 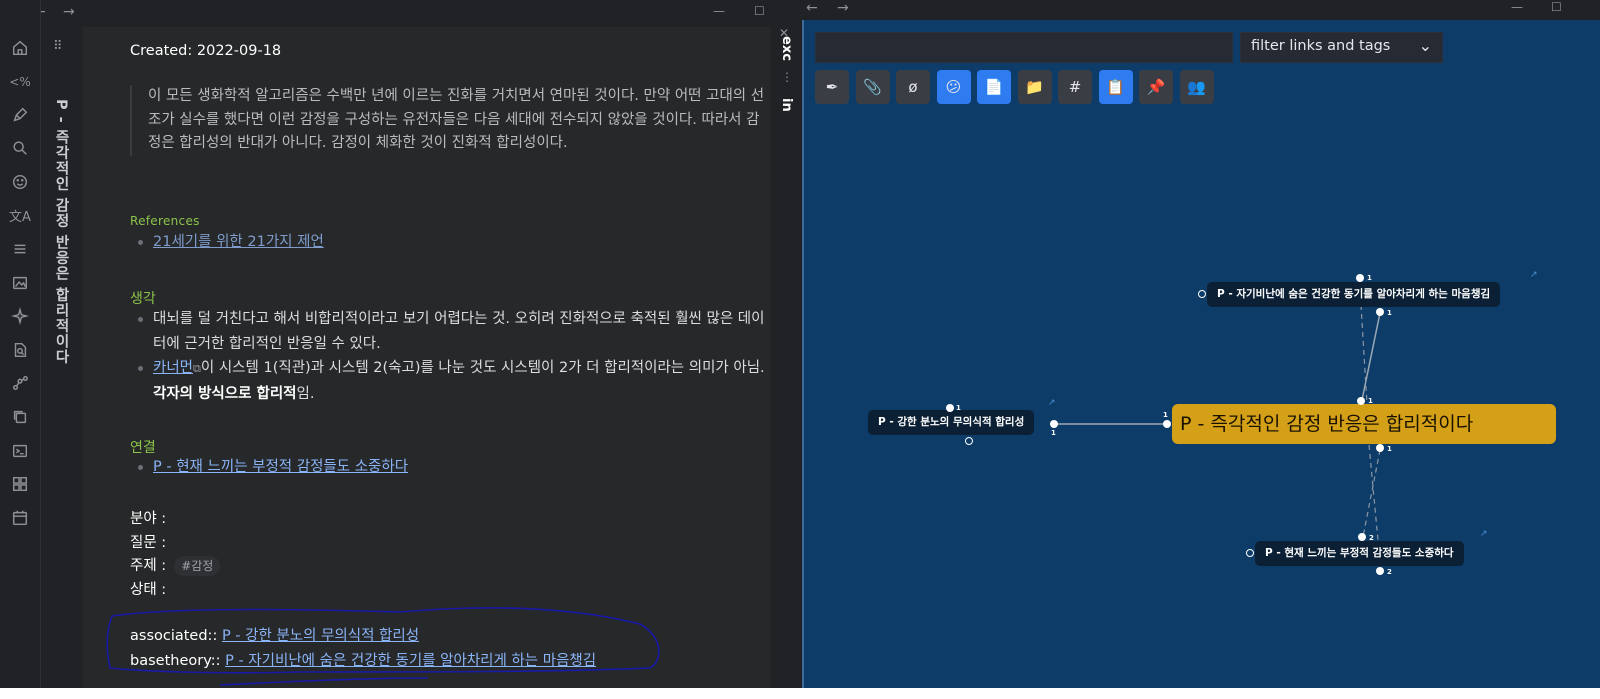 I want to click on edge-main-bottom-dashed, so click(x=1371, y=493).